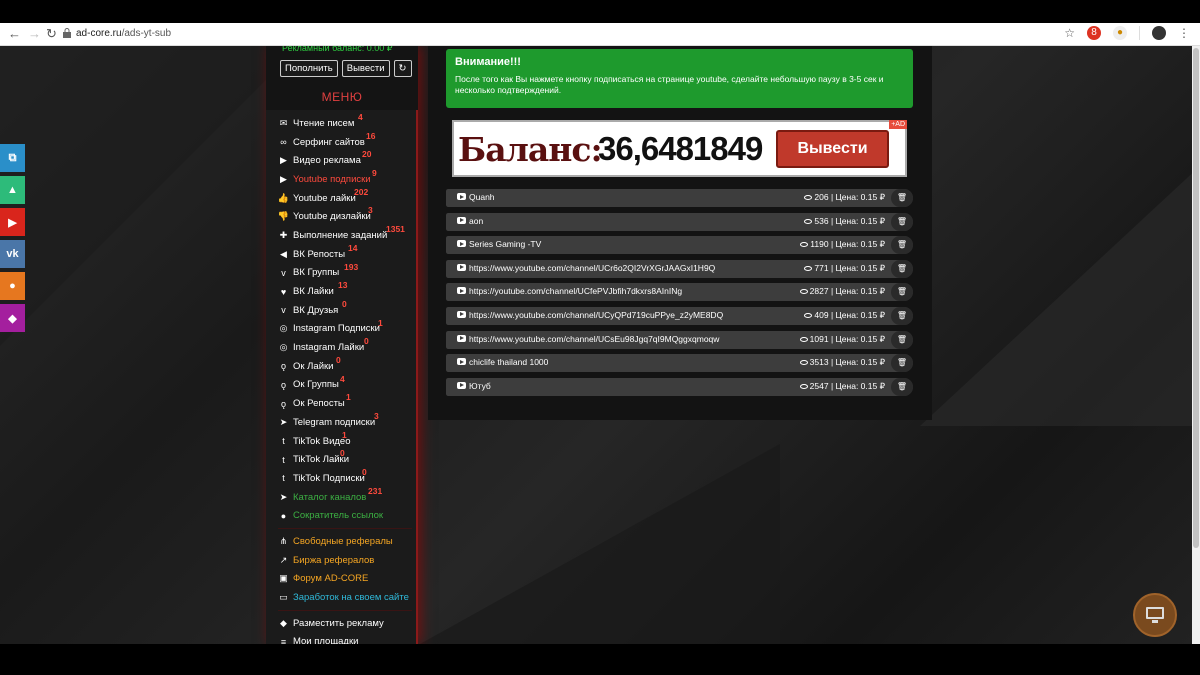  Describe the element at coordinates (345, 597) in the screenshot. I see `menu-item: ▭ Заработок на своем сайте` at that location.